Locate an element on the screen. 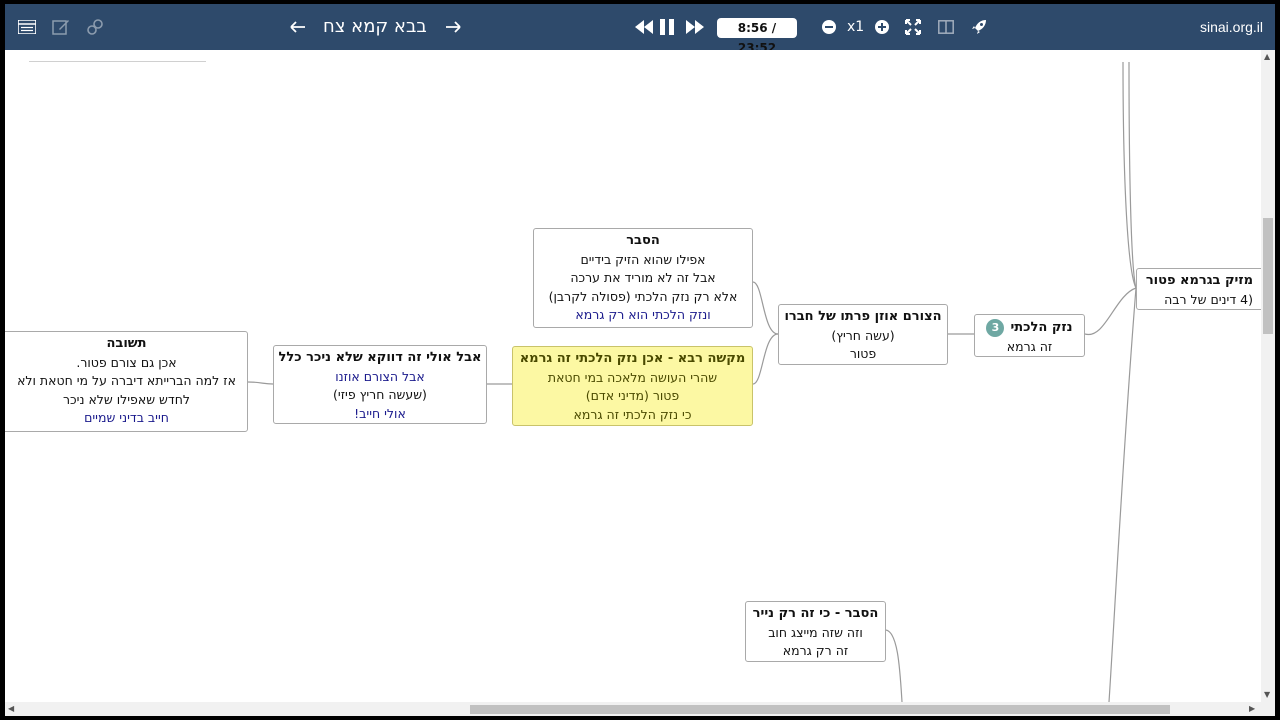  scroll-down-icon: ▼ is located at coordinates (1267, 694).